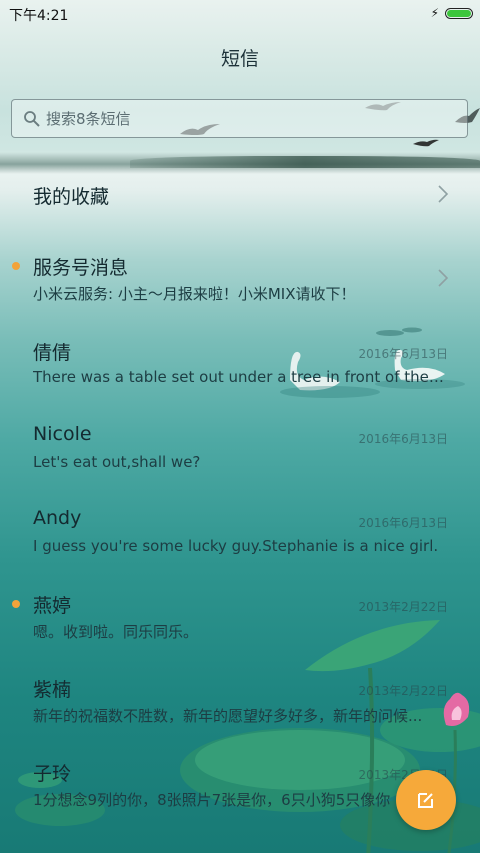 The height and width of the screenshot is (853, 480). I want to click on status-time: 下午4:21, so click(39, 16).